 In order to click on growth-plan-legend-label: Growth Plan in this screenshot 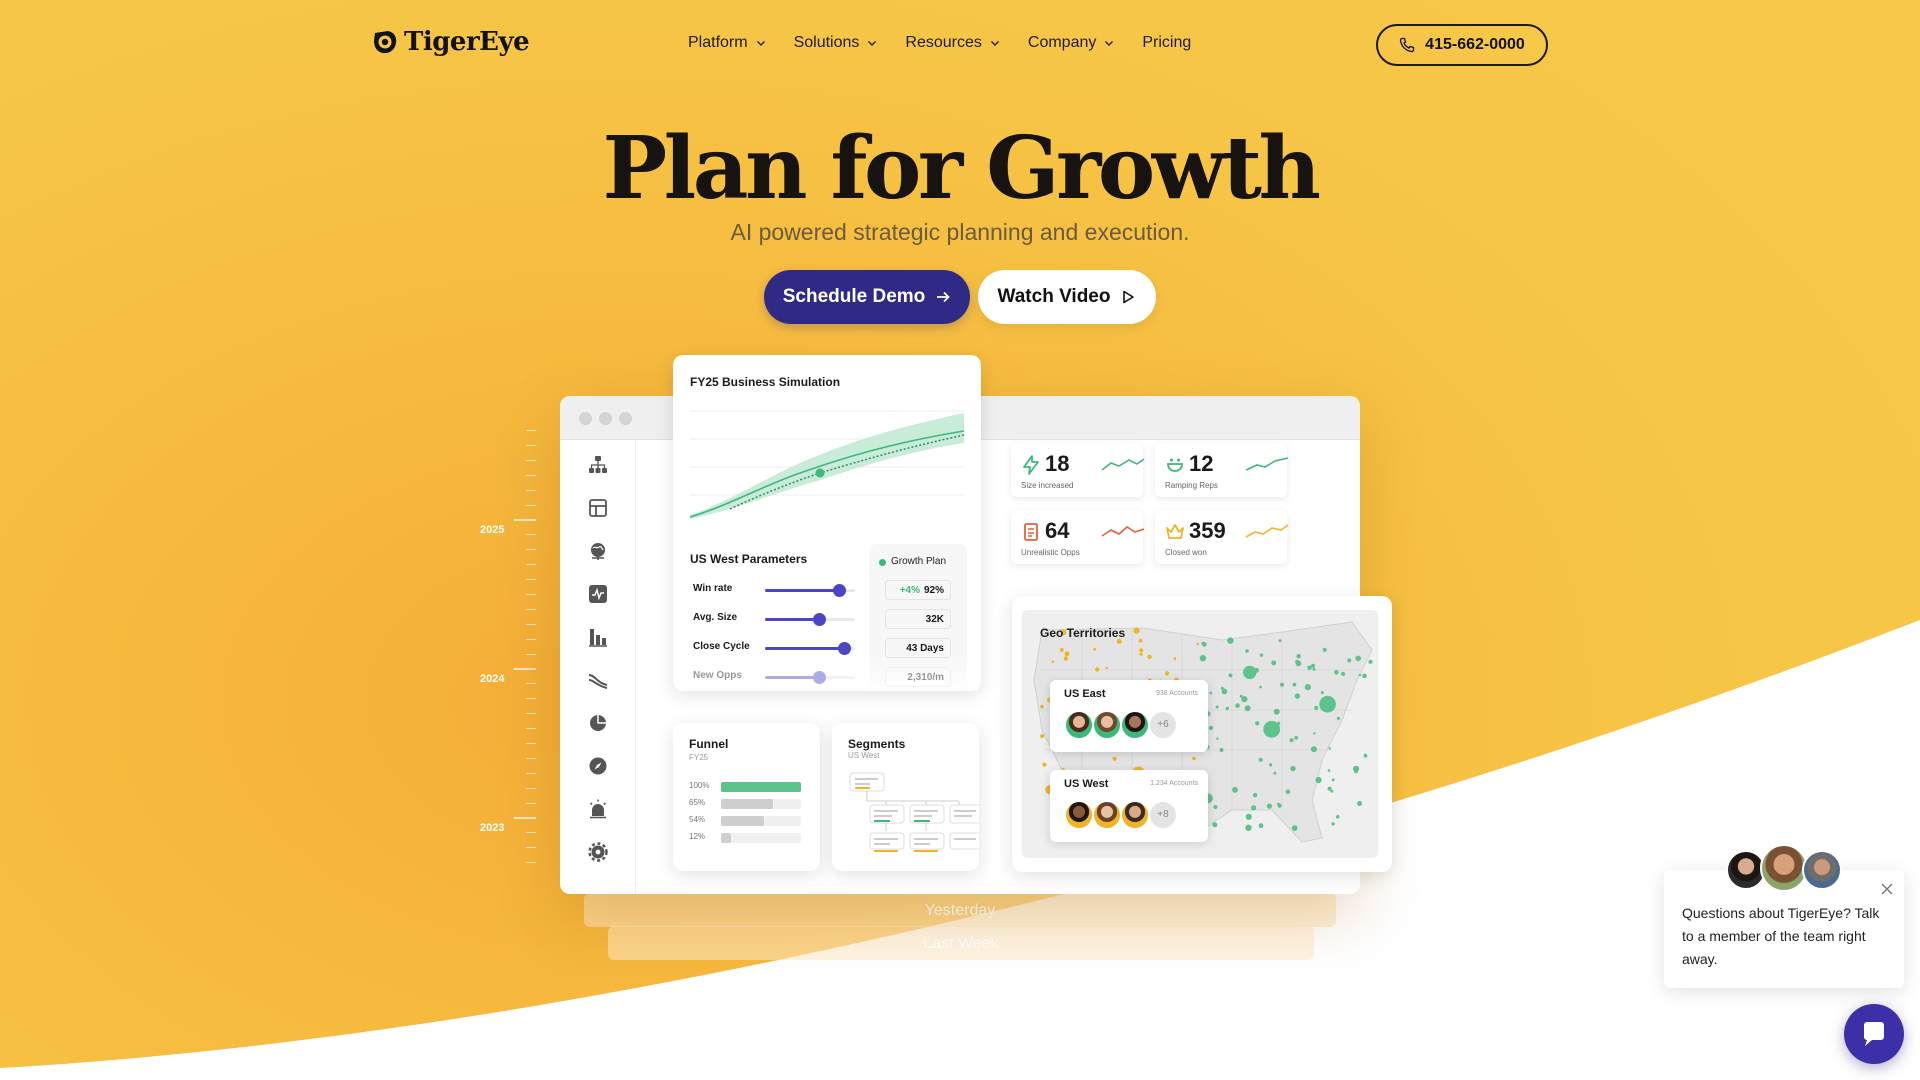, I will do `click(919, 561)`.